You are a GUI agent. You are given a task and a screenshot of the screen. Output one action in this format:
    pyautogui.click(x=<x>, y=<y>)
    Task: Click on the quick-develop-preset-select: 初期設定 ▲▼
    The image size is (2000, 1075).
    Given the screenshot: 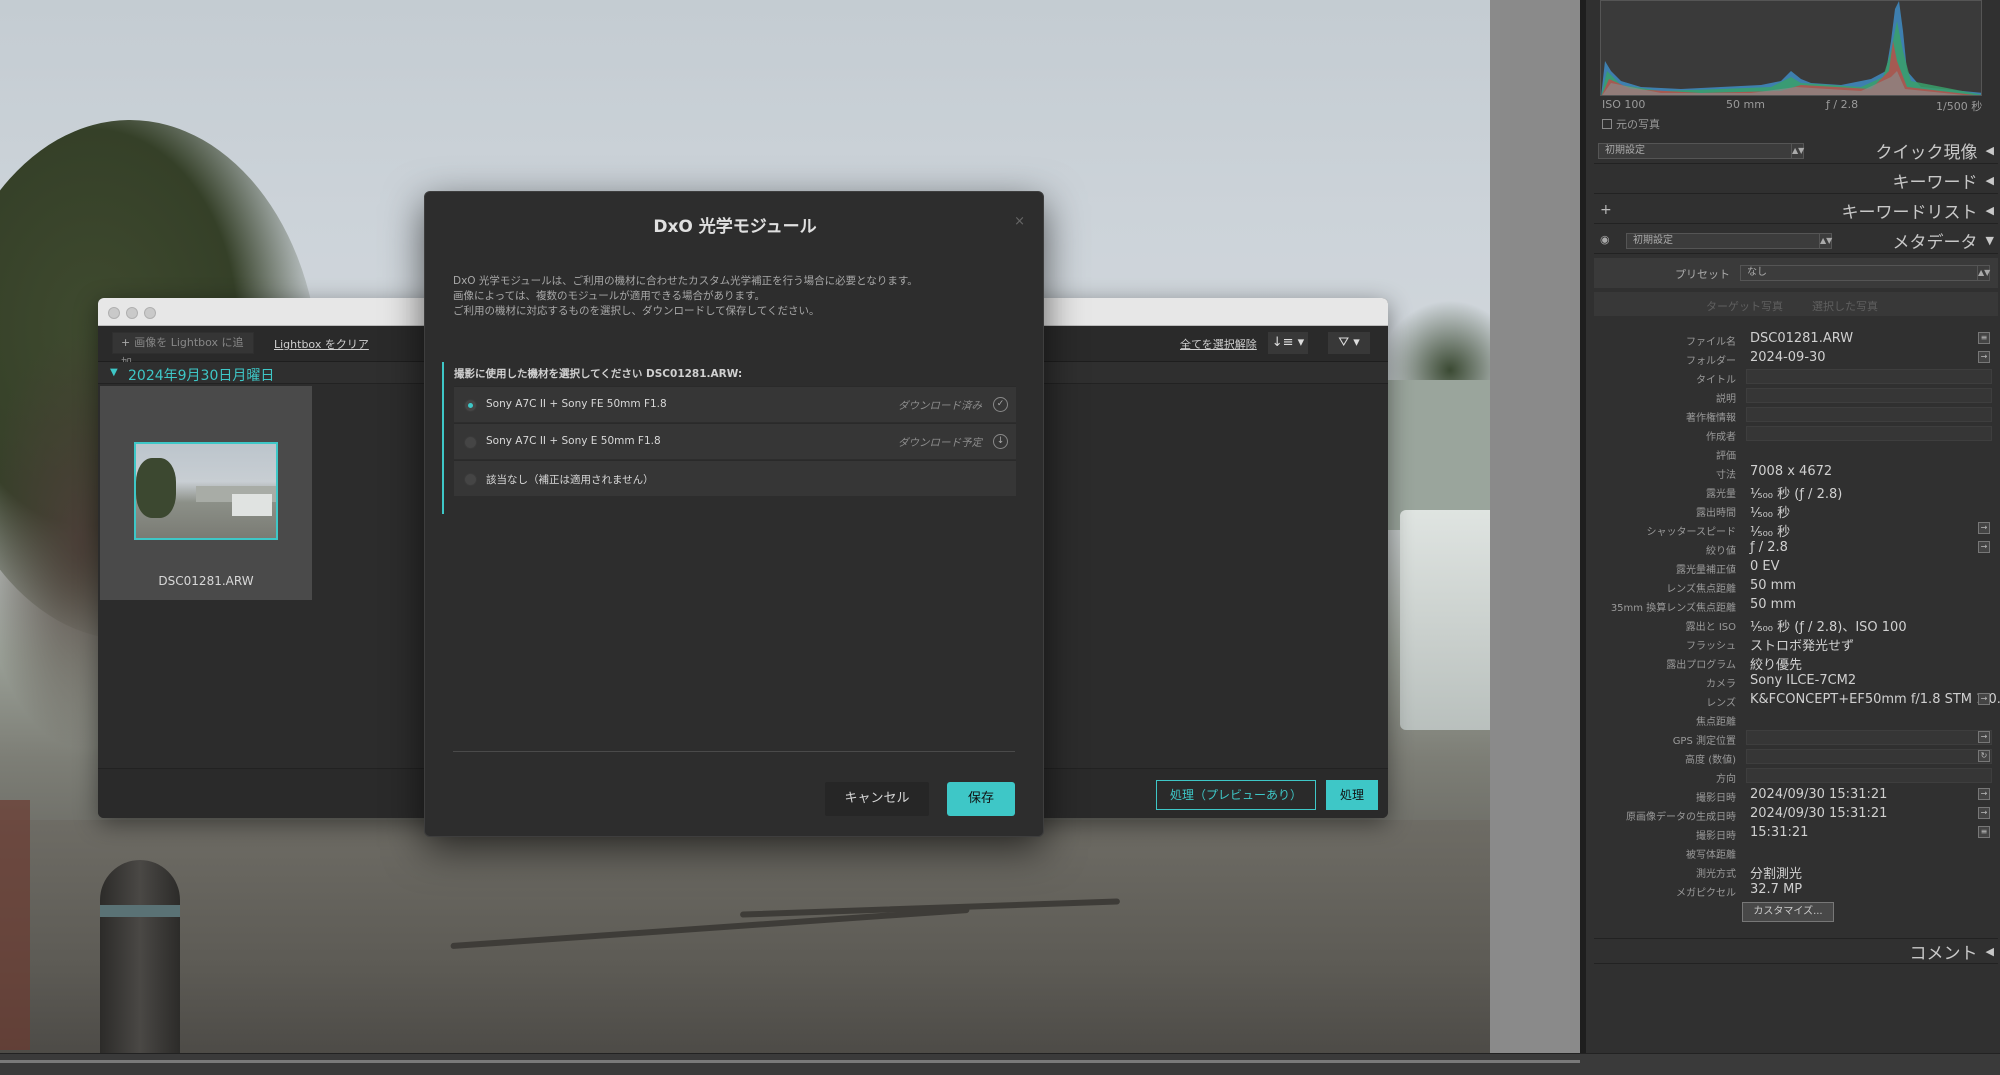 What is the action you would take?
    pyautogui.click(x=1701, y=151)
    